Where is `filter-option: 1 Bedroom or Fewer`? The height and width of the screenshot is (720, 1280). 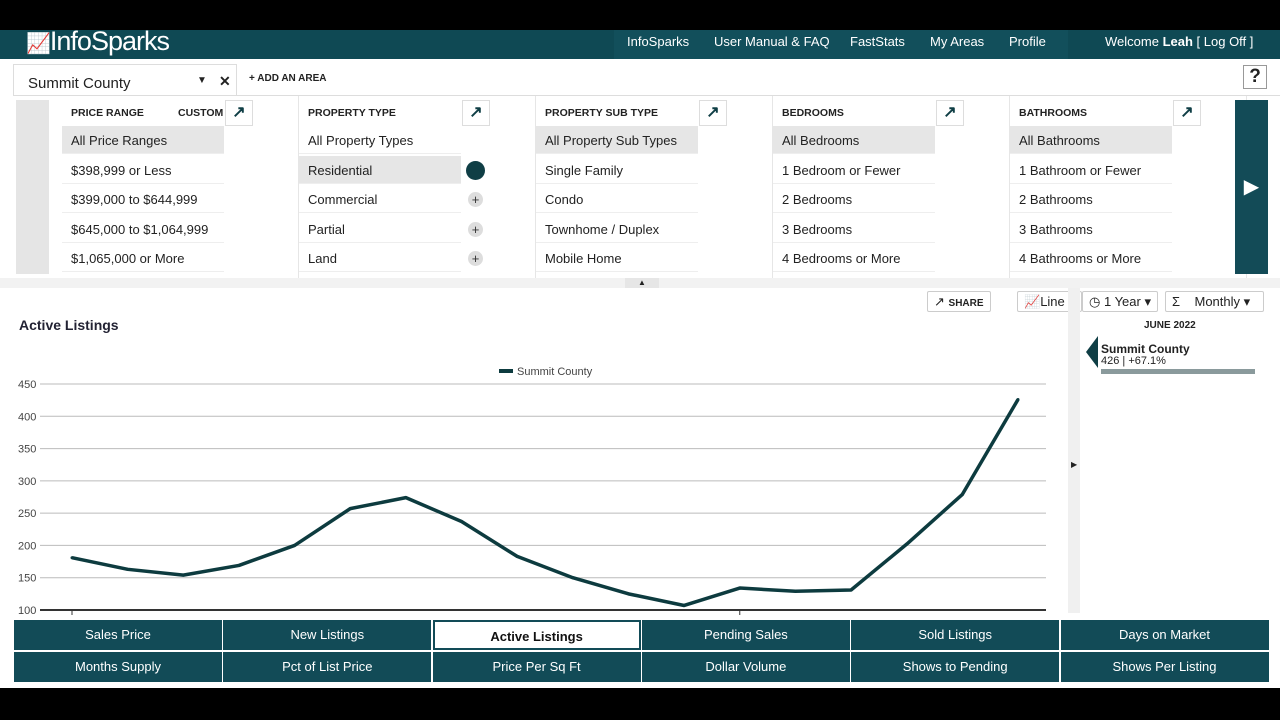 filter-option: 1 Bedroom or Fewer is located at coordinates (854, 170).